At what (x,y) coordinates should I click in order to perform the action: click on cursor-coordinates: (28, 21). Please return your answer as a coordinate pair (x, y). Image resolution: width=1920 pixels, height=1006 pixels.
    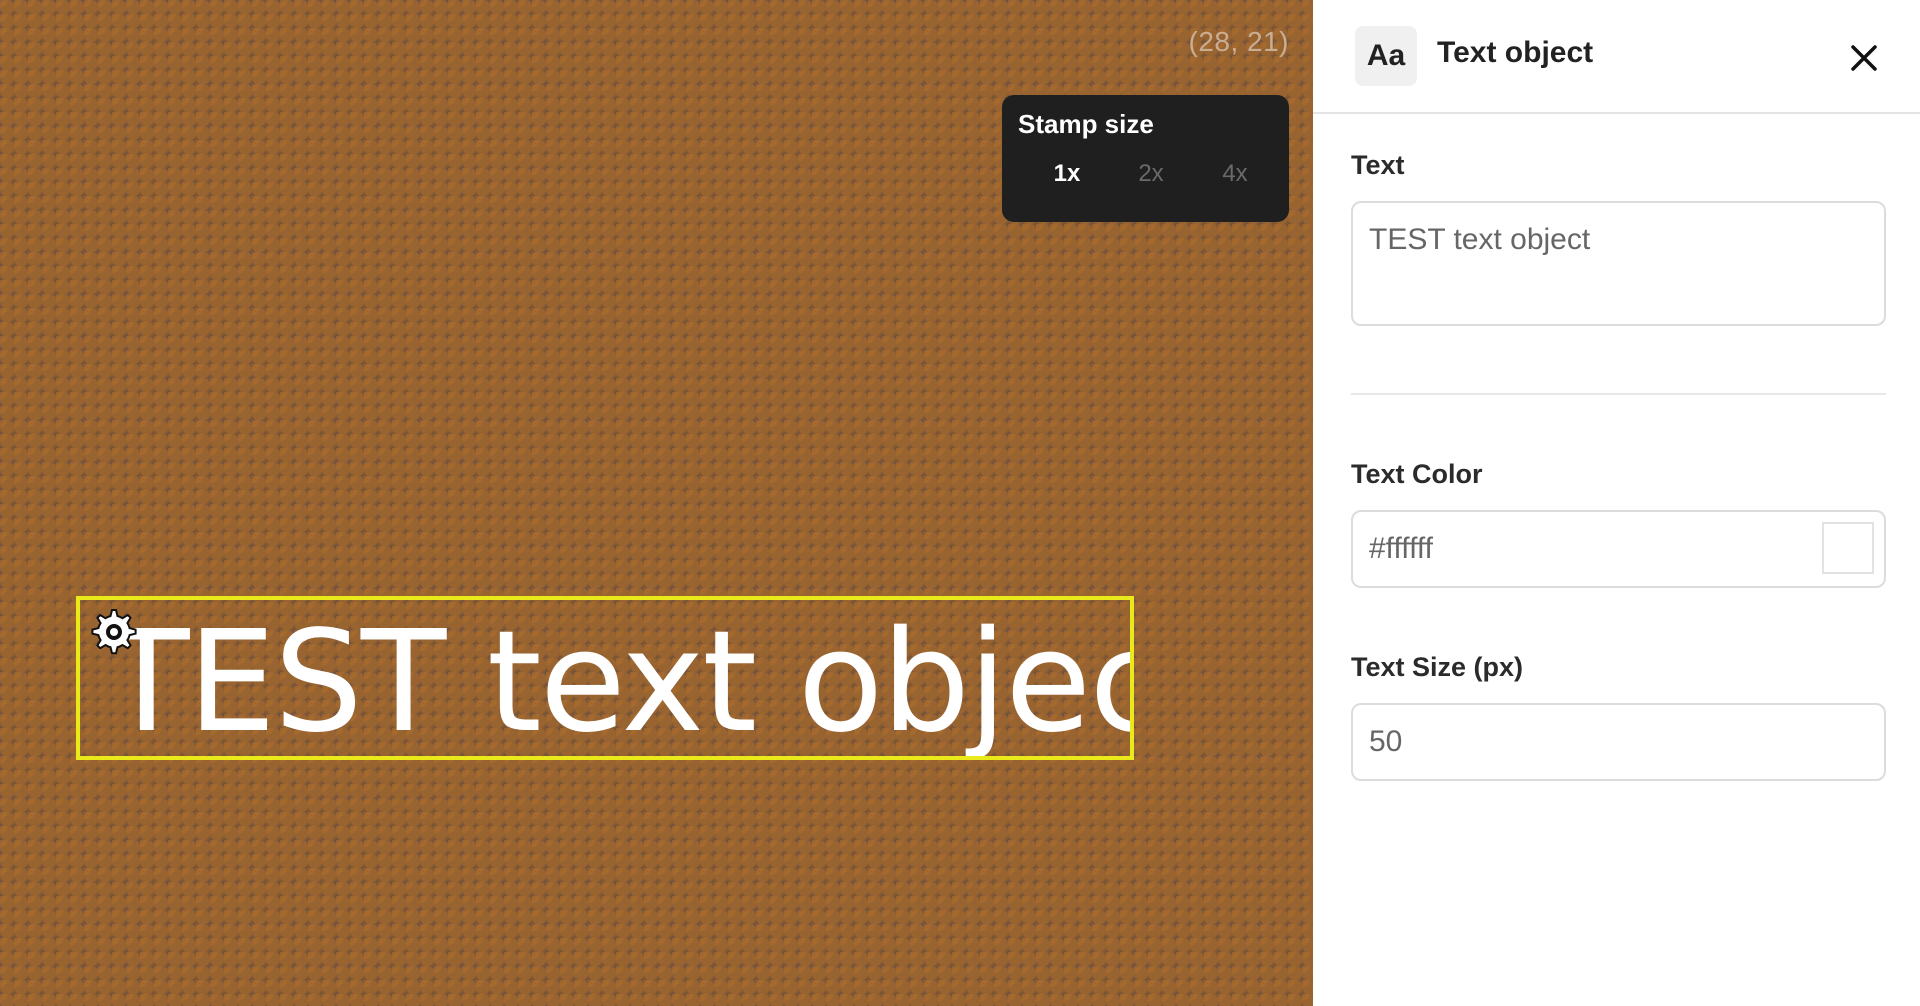
    Looking at the image, I should click on (1238, 41).